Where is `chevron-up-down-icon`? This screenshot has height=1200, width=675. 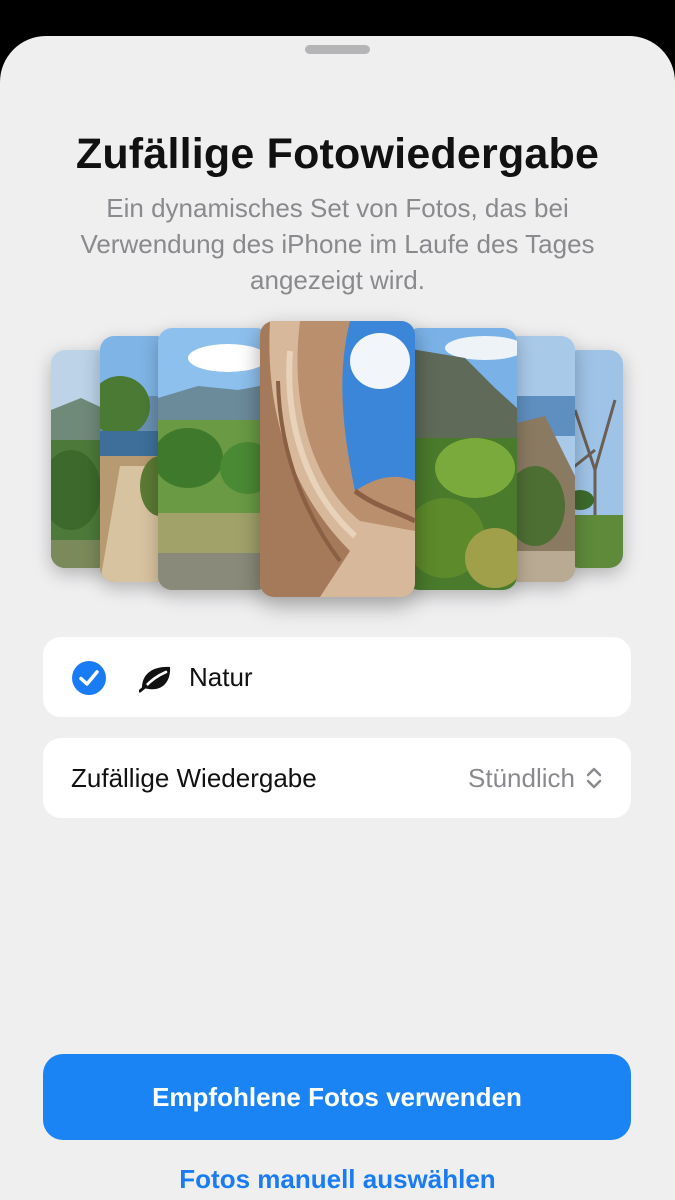 chevron-up-down-icon is located at coordinates (594, 778).